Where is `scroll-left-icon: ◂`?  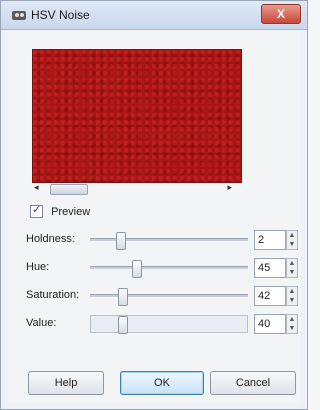
scroll-left-icon: ◂ is located at coordinates (36, 187).